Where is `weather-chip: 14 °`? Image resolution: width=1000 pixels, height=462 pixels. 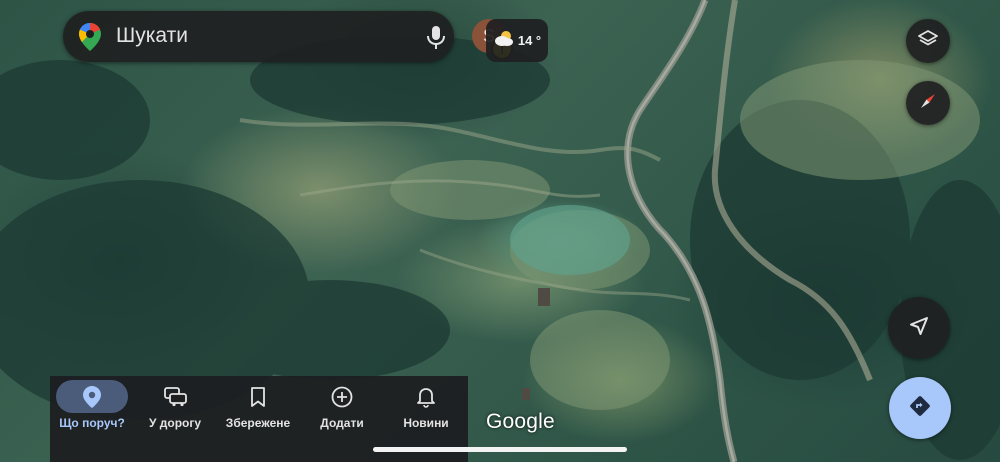
weather-chip: 14 ° is located at coordinates (517, 40).